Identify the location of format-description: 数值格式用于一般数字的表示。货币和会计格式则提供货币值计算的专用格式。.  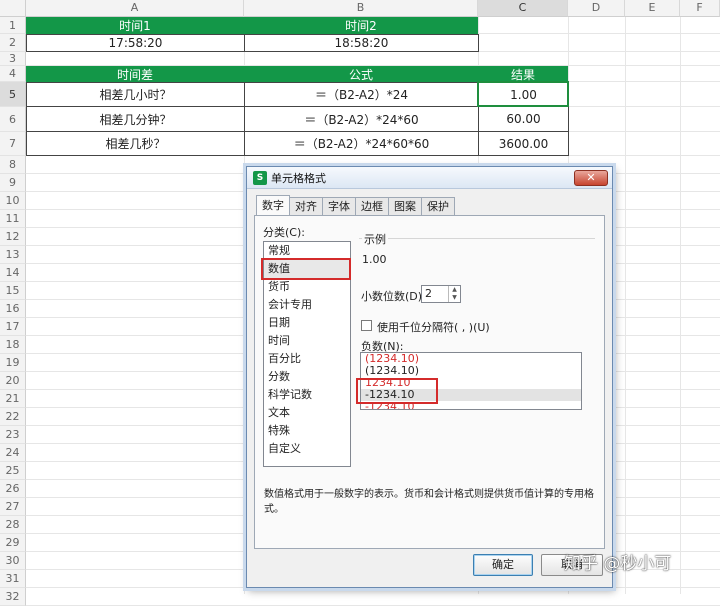
(429, 502).